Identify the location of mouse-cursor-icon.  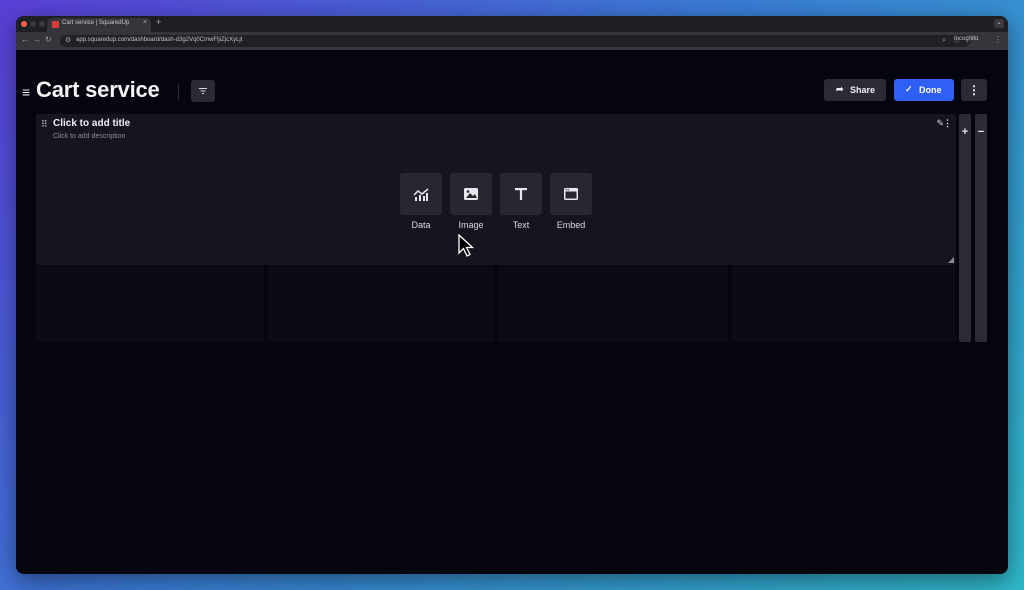
(466, 245).